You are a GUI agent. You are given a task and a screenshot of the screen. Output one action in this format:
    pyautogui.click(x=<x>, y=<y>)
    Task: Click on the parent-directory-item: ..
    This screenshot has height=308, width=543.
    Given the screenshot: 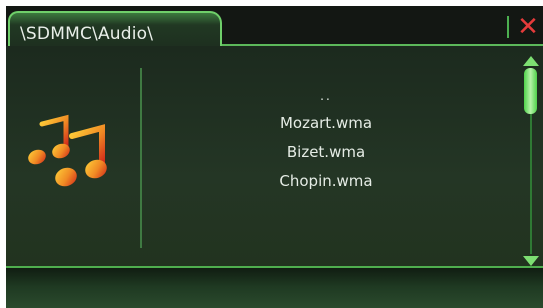 What is the action you would take?
    pyautogui.click(x=326, y=96)
    